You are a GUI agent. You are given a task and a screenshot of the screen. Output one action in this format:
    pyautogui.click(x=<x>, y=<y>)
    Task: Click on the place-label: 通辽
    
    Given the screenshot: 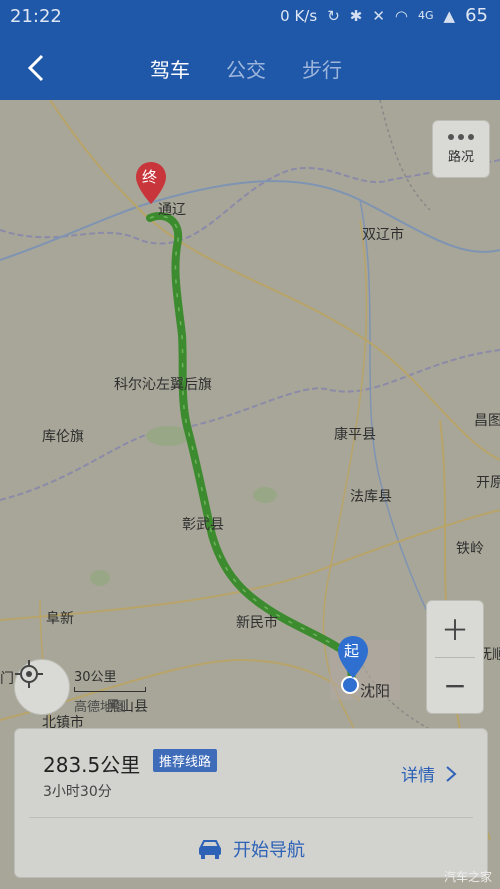 What is the action you would take?
    pyautogui.click(x=172, y=210)
    